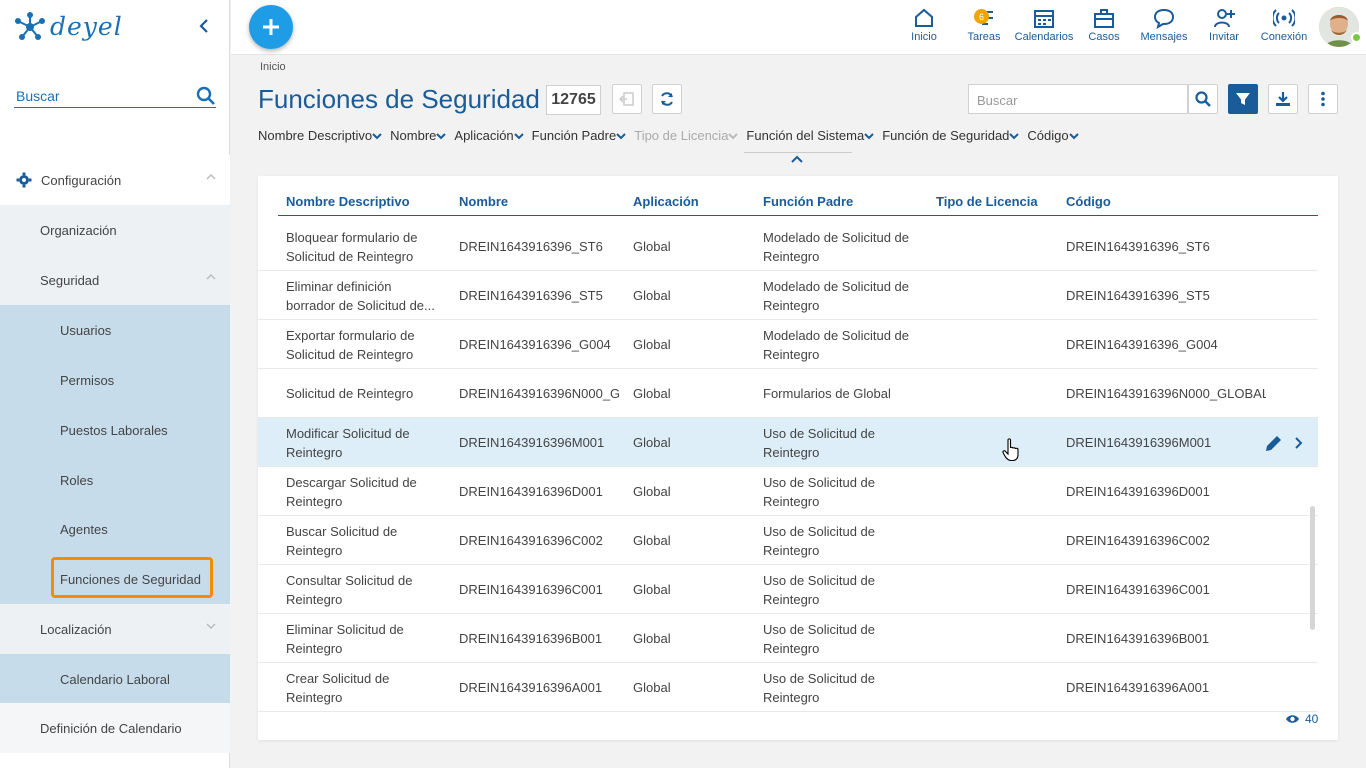  What do you see at coordinates (348, 201) in the screenshot?
I see `column-header: Nombre Descriptivo` at bounding box center [348, 201].